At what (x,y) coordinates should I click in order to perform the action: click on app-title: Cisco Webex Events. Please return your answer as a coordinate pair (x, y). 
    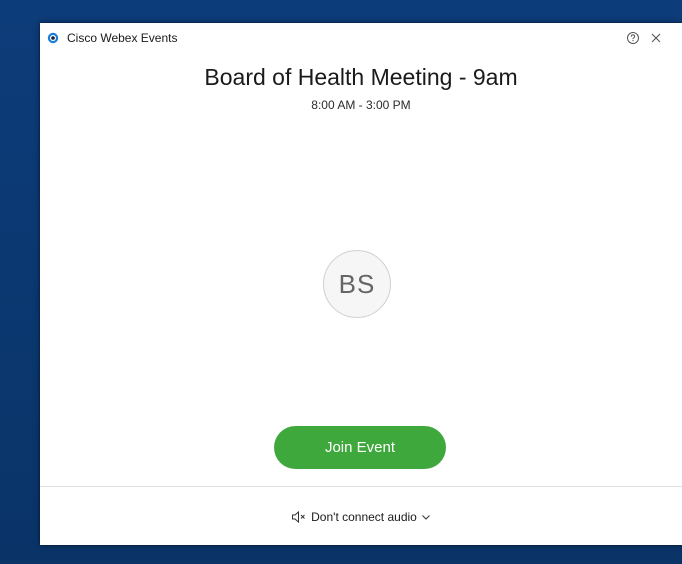
    Looking at the image, I should click on (122, 38).